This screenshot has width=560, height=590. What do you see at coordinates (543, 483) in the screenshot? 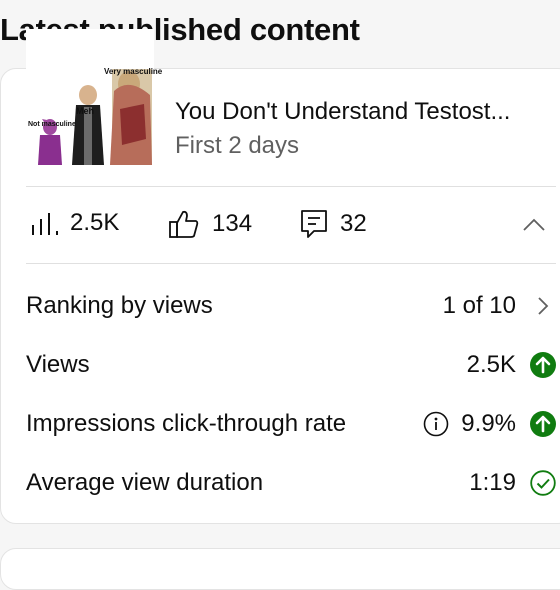
I see `check-circle-icon` at bounding box center [543, 483].